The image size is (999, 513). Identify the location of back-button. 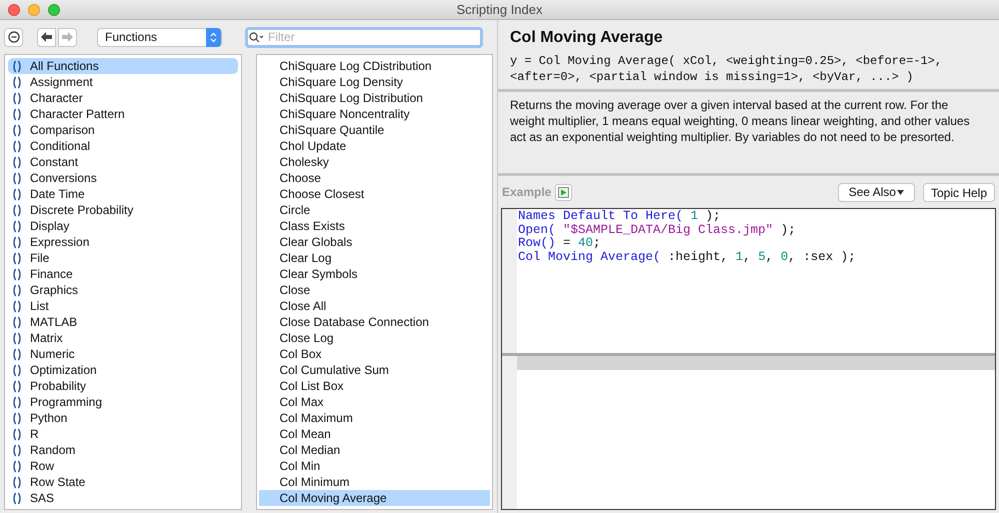
(46, 37).